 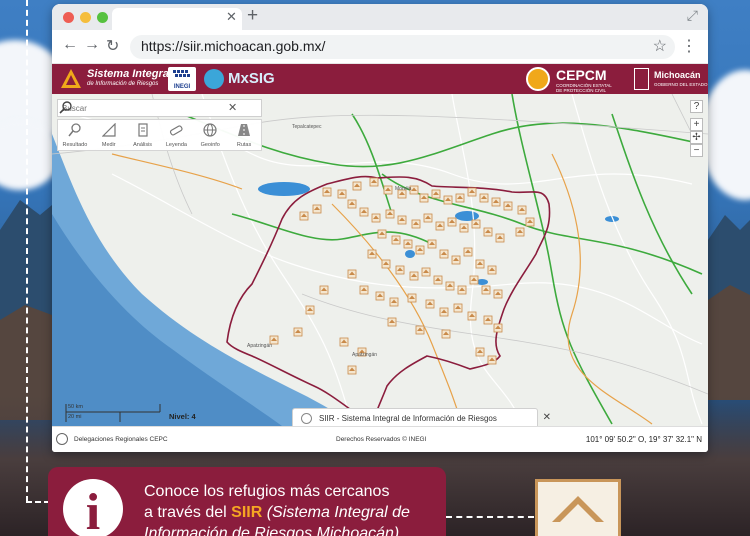 What do you see at coordinates (62, 439) in the screenshot?
I see `layers-icon` at bounding box center [62, 439].